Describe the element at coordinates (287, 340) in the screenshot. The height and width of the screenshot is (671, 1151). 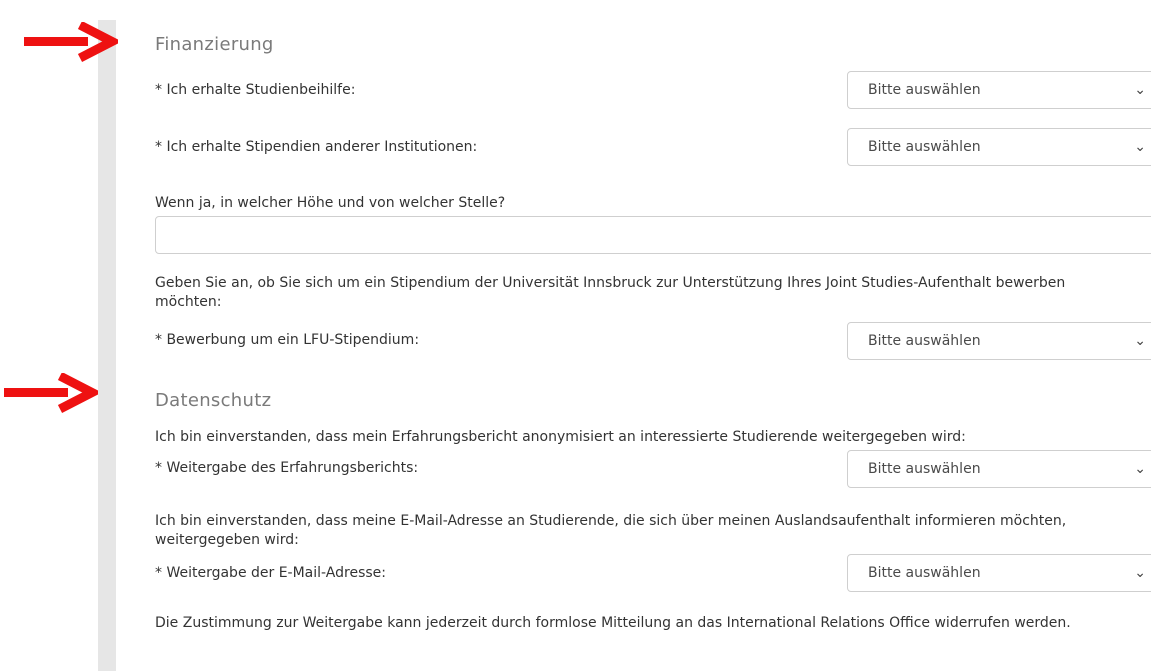
I see `lfu-label: * Bewerbung um ein LFU-Stipendium:` at that location.